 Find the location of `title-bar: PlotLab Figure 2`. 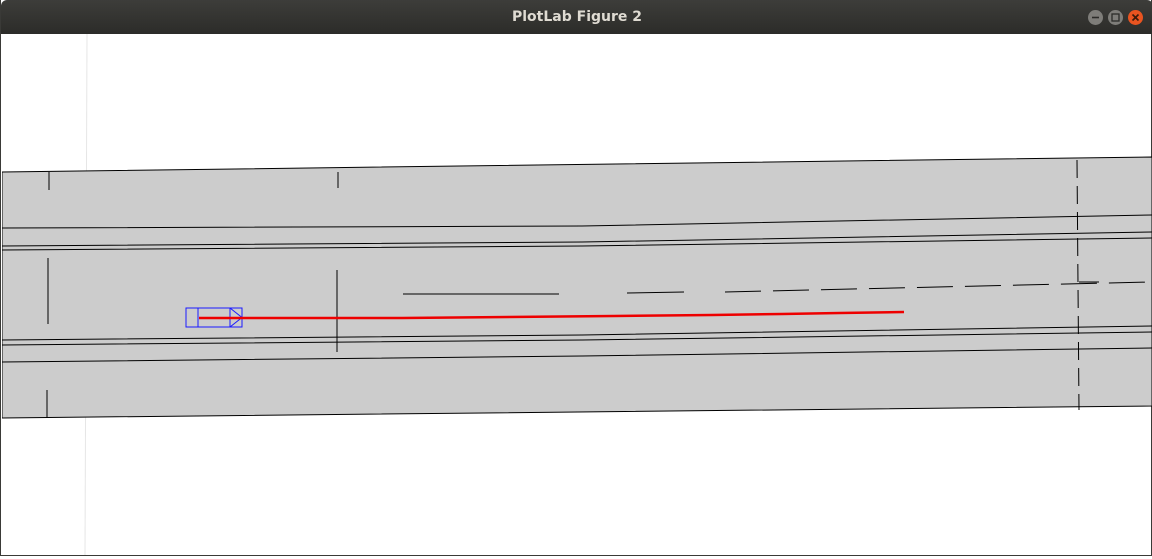

title-bar: PlotLab Figure 2 is located at coordinates (576, 17).